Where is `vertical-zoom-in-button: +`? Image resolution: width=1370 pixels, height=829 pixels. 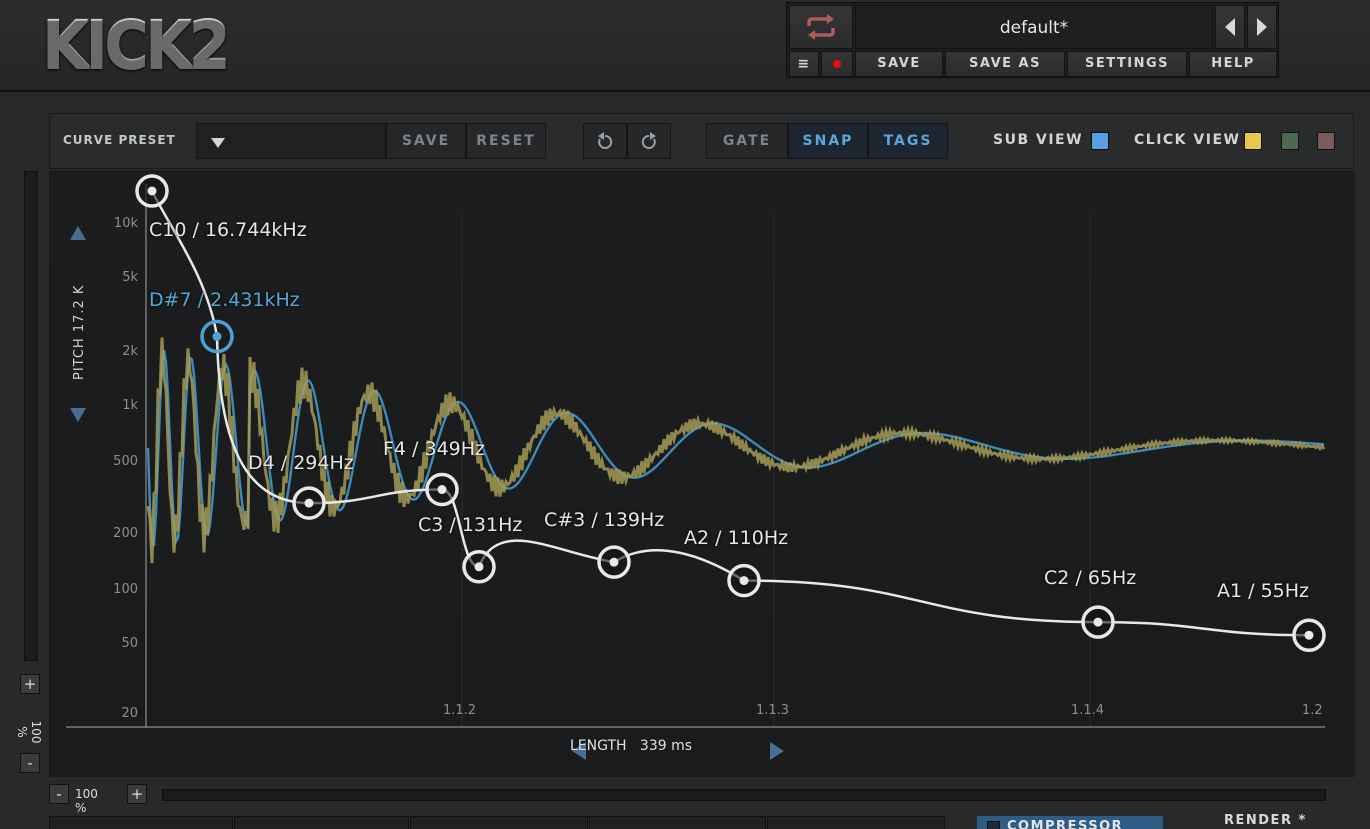
vertical-zoom-in-button: + is located at coordinates (30, 684).